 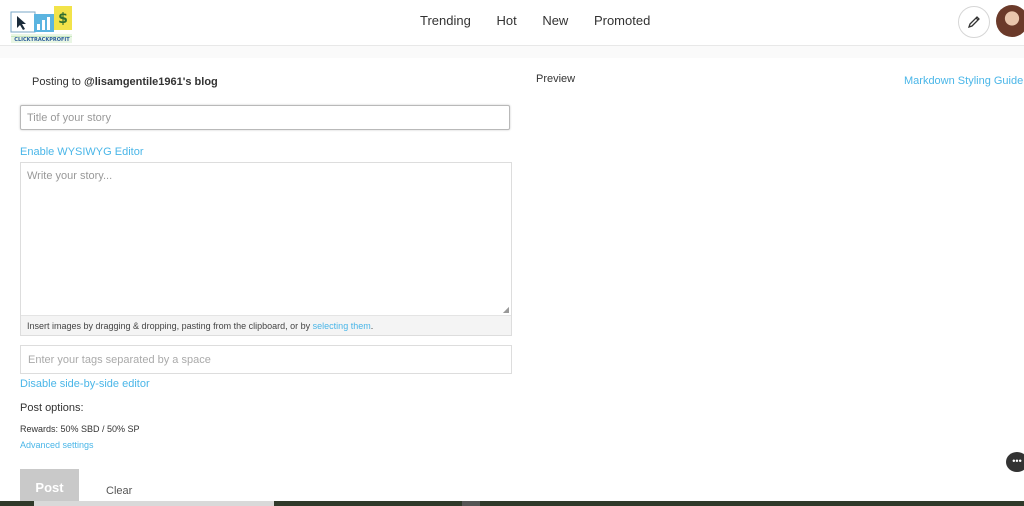 I want to click on nav-hot: Hot, so click(x=506, y=20).